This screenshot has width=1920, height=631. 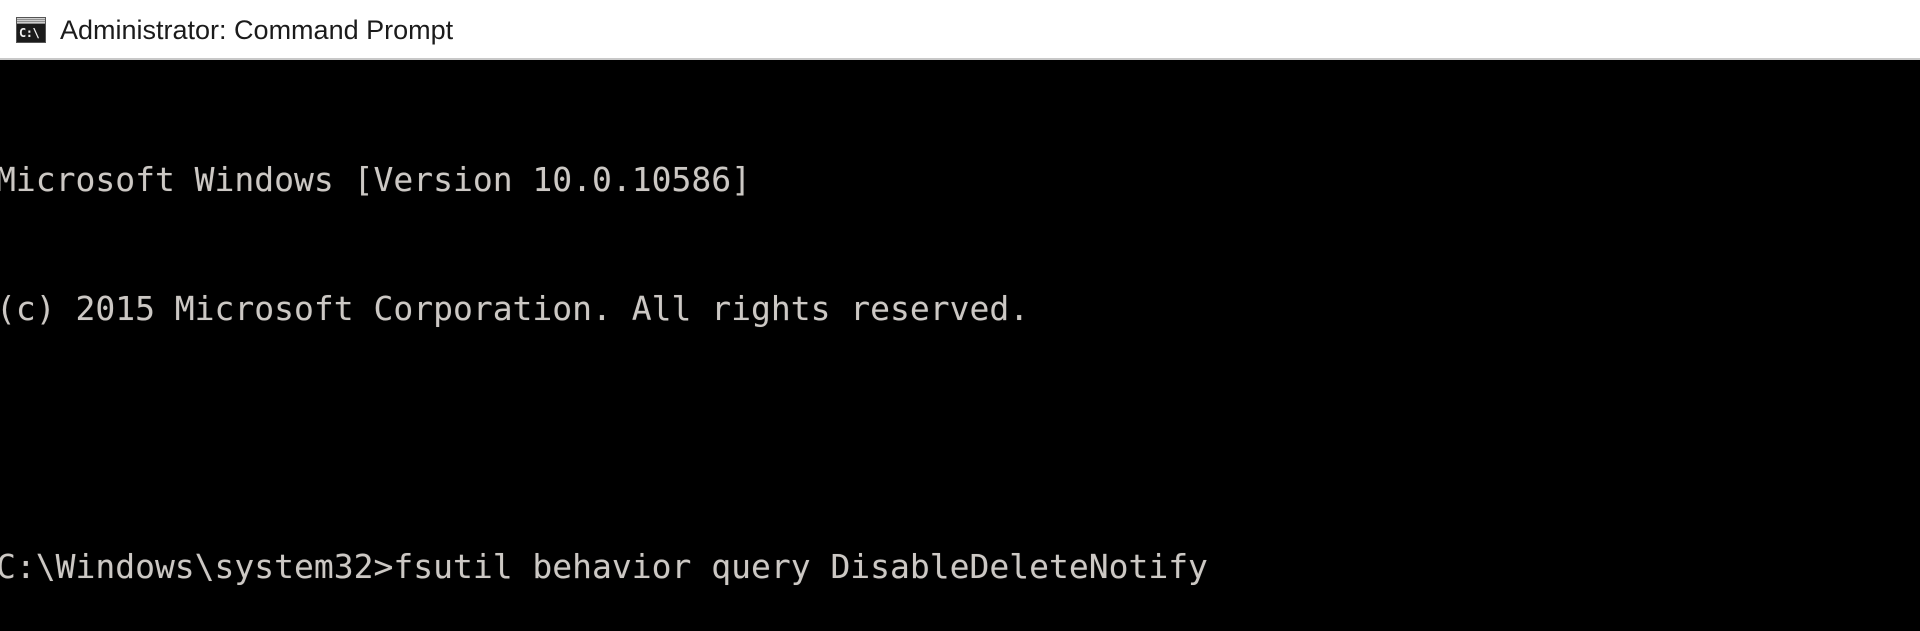 I want to click on console-icon-prompt-glyph: C:\, so click(x=29, y=33).